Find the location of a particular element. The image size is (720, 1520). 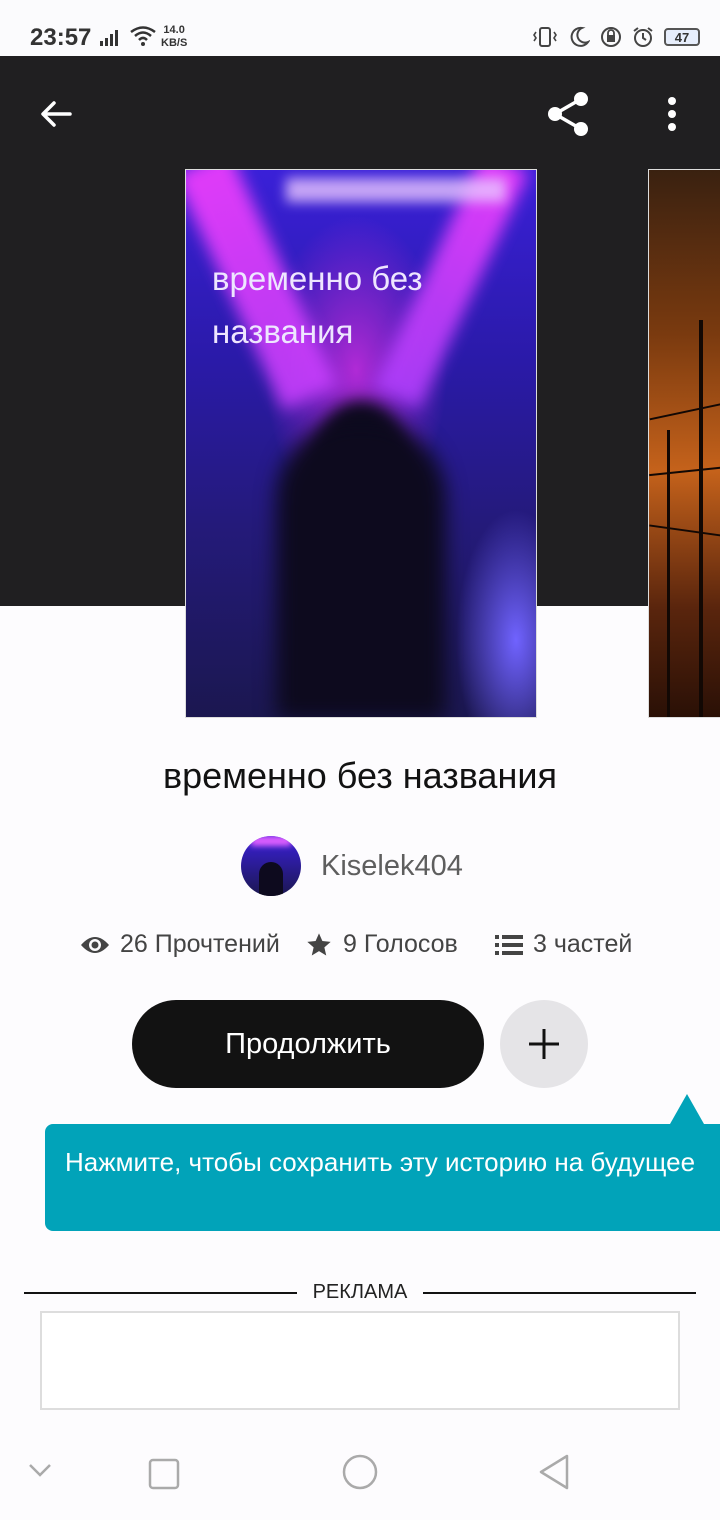

votes-stat: 9 Голосов is located at coordinates (381, 944).